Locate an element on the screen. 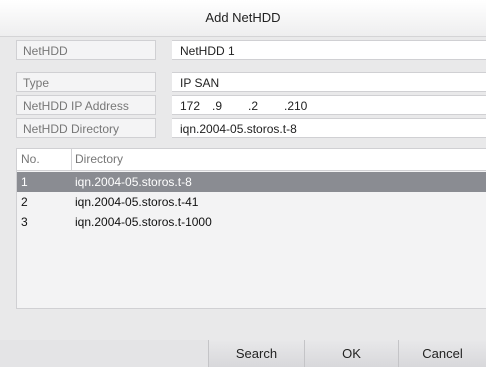  row-directory: iqn.2004-05.storos.t-8 is located at coordinates (133, 182).